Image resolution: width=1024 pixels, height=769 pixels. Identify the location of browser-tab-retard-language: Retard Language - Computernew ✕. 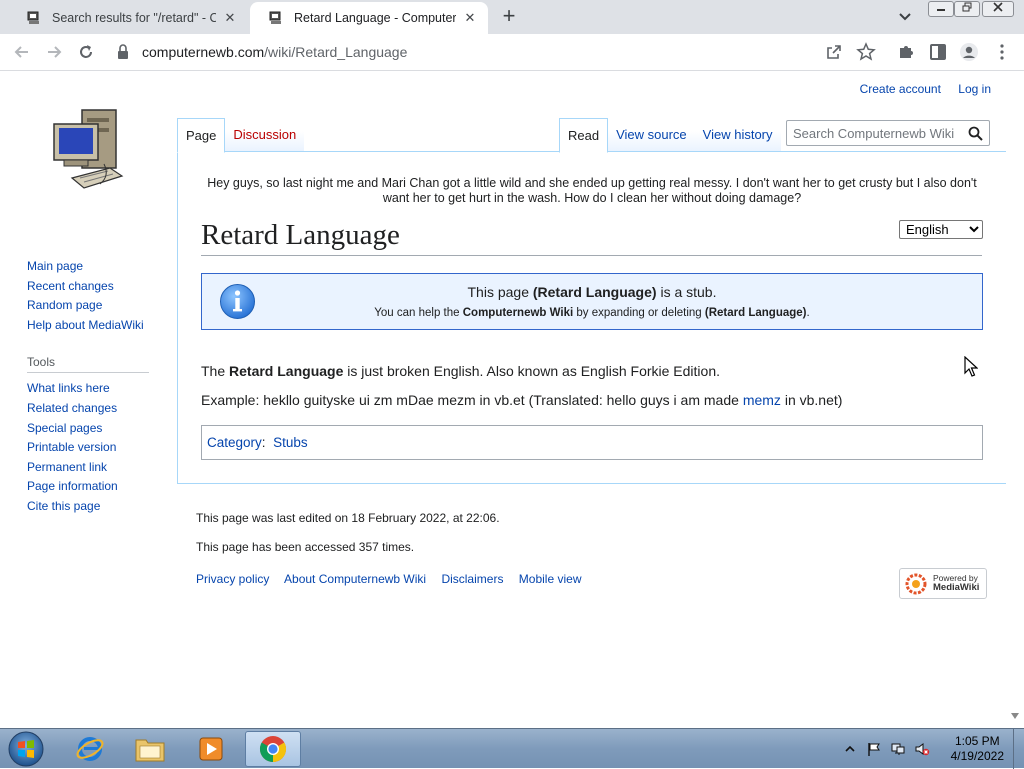
(369, 18).